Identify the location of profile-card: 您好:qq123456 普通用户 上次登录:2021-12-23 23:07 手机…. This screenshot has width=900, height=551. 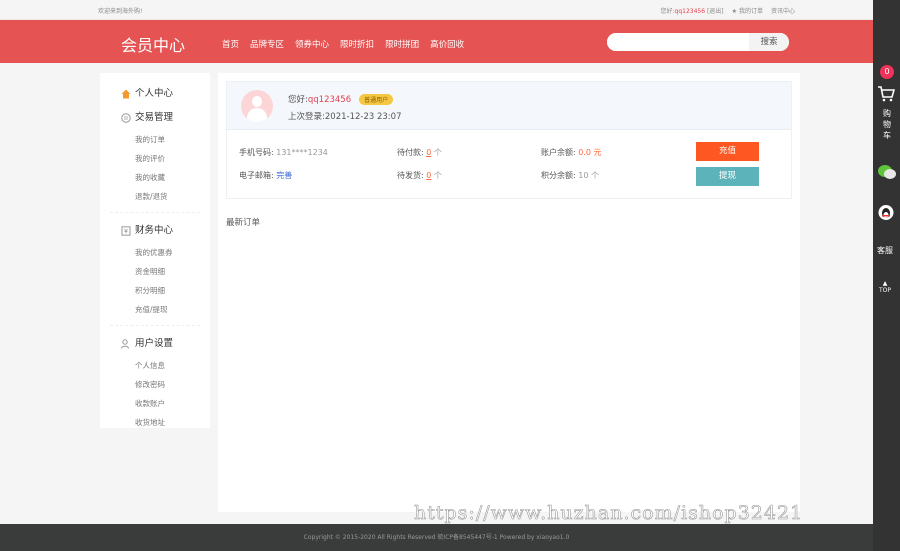
(509, 140).